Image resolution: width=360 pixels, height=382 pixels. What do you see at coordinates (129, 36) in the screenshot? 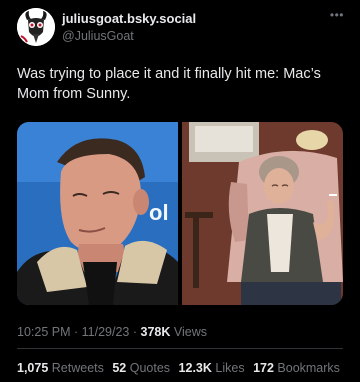
I see `author-handle: @JuliusGoat` at bounding box center [129, 36].